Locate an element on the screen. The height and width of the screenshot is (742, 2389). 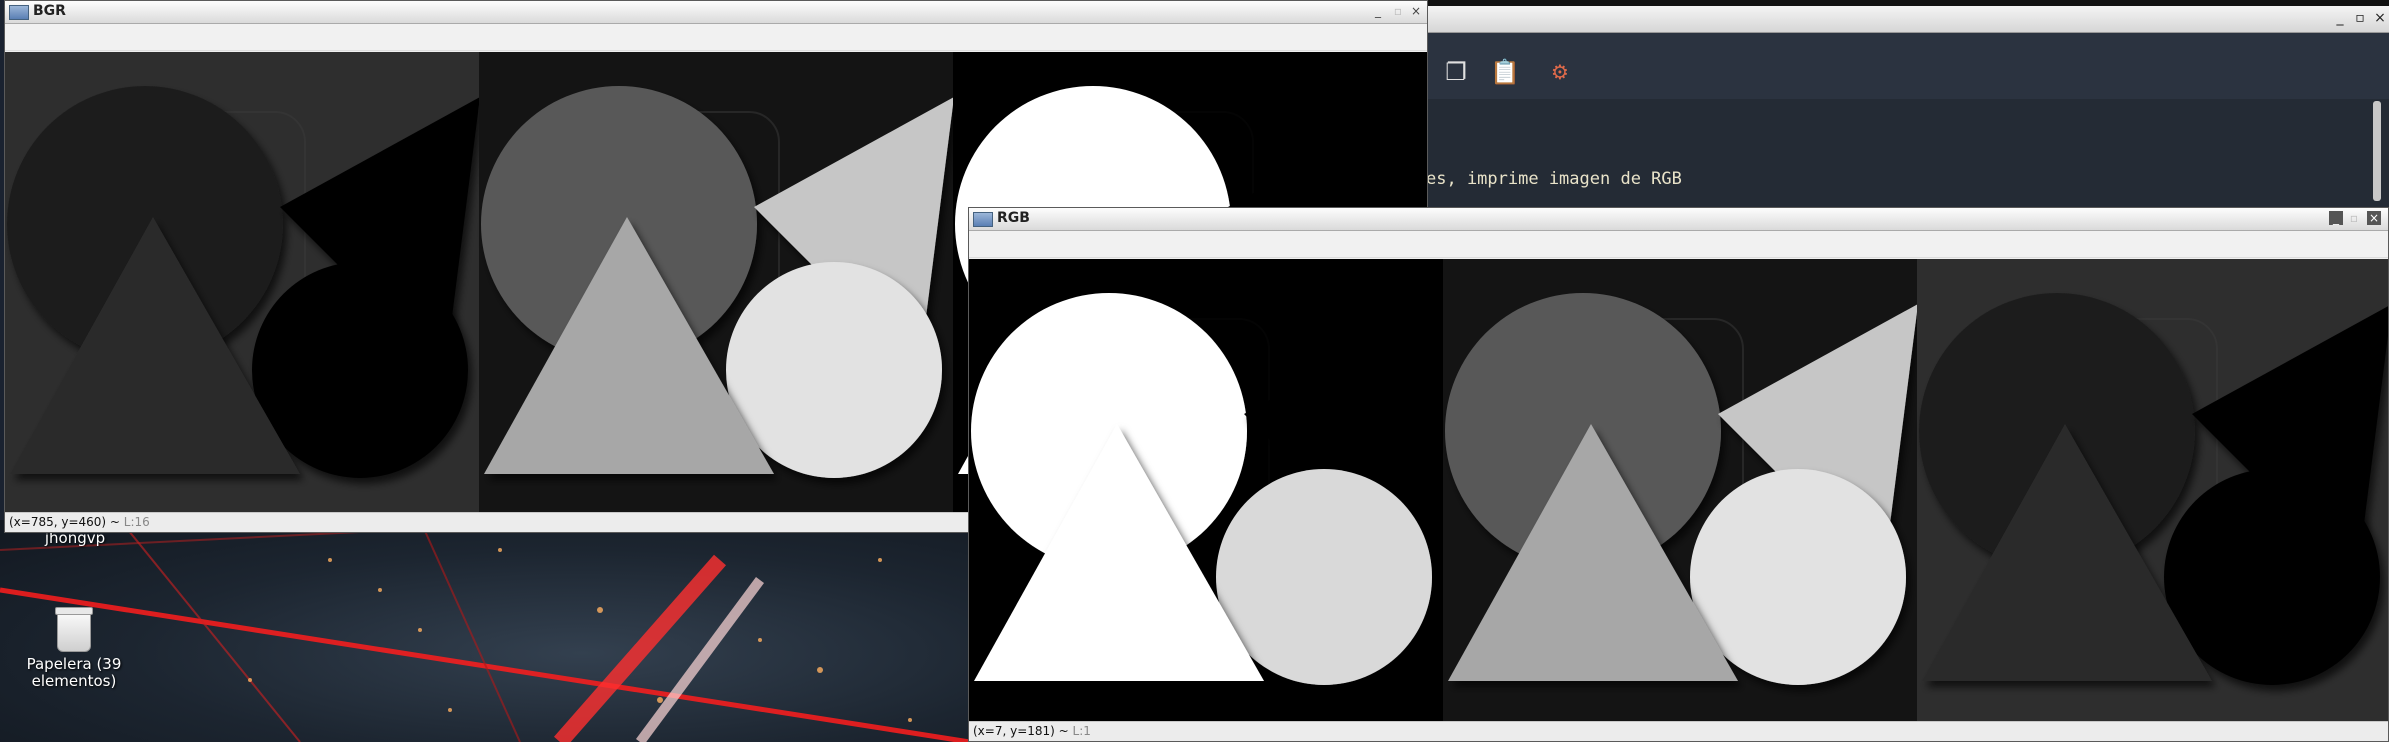
rgb-toolbar is located at coordinates (1678, 244).